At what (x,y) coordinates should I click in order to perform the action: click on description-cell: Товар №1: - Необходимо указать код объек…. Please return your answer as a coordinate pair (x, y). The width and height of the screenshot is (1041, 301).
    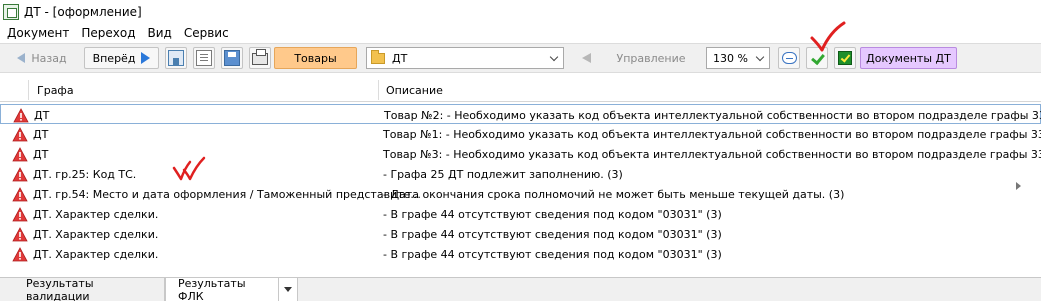
    Looking at the image, I should click on (712, 134).